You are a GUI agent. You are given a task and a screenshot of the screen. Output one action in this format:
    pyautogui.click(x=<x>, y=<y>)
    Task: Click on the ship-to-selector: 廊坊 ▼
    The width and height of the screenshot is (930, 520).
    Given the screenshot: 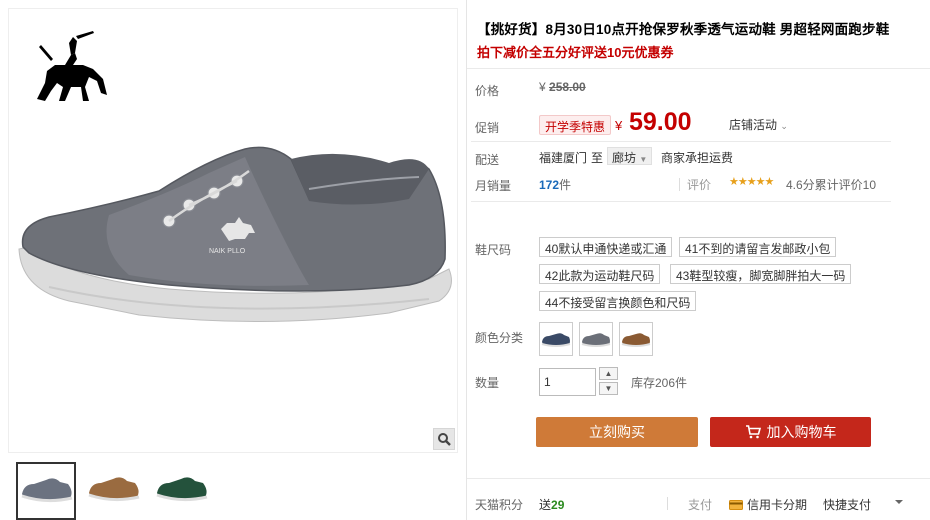 What is the action you would take?
    pyautogui.click(x=630, y=156)
    